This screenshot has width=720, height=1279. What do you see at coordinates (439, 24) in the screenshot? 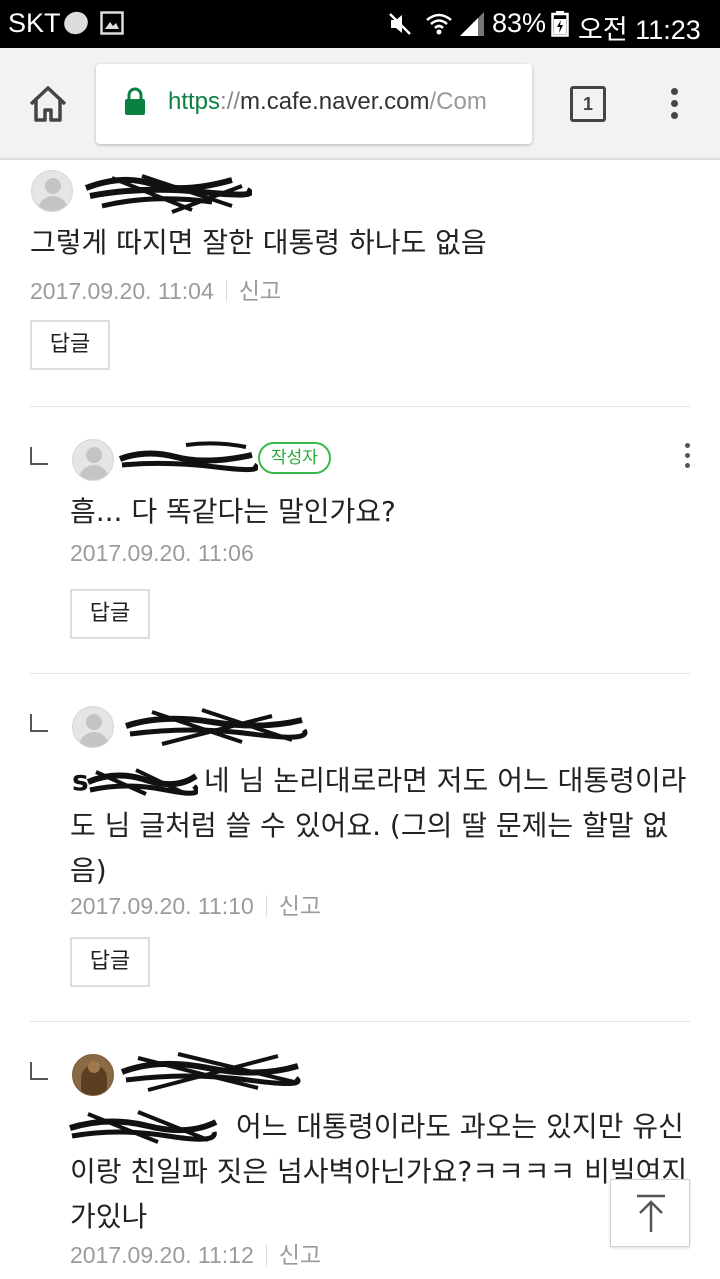
I see `wifi-icon` at bounding box center [439, 24].